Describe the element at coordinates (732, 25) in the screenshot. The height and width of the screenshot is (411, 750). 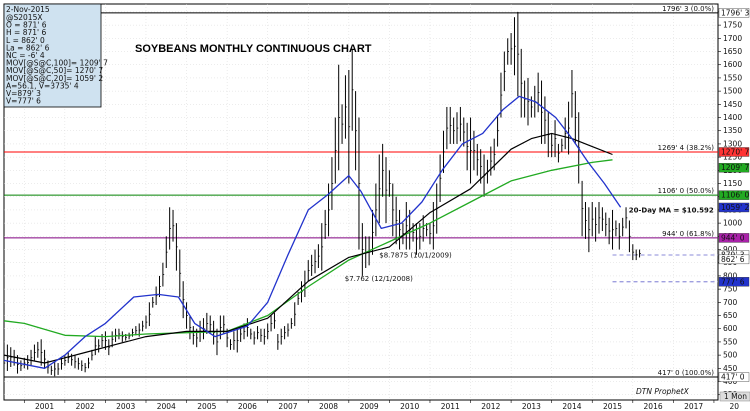
I see `y-tick-label: 1750` at that location.